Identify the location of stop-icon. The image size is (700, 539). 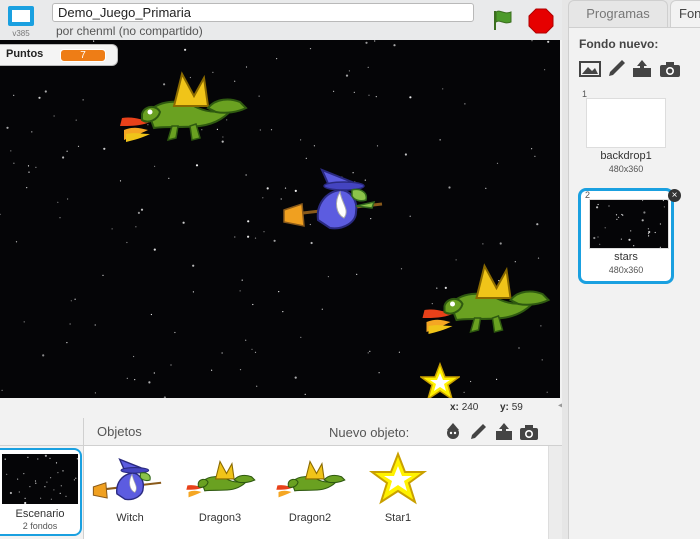
(541, 21).